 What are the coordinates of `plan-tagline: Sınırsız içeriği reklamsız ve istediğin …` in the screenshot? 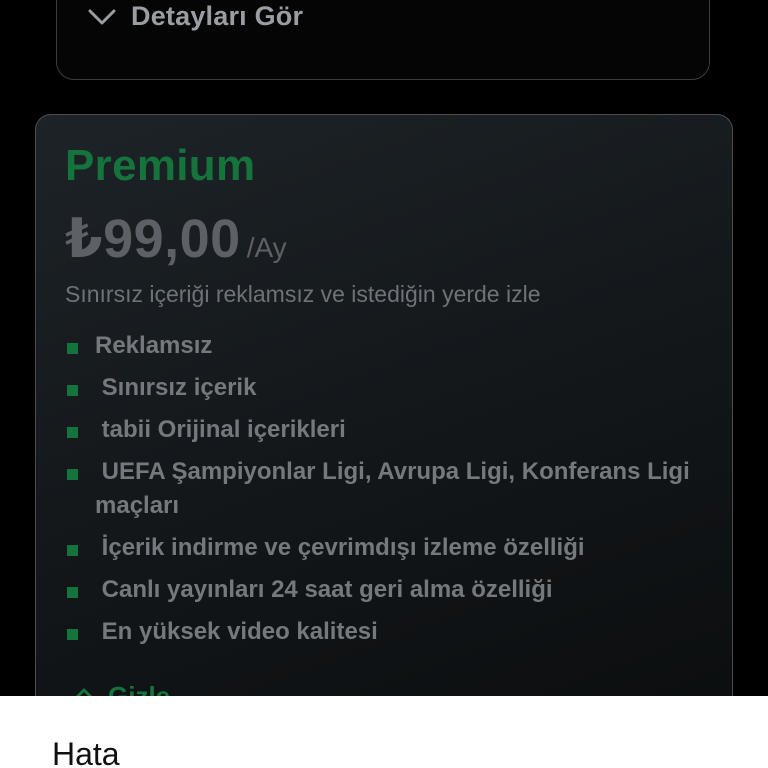 It's located at (303, 294).